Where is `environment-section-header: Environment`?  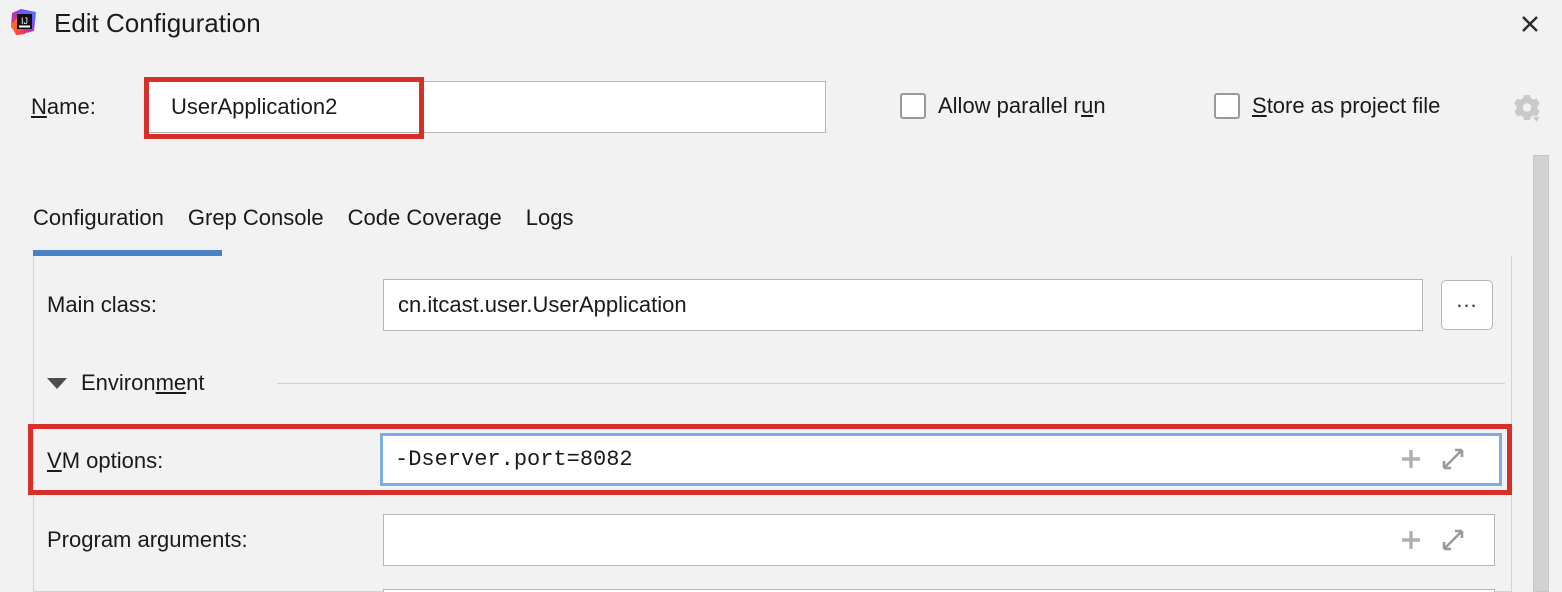
environment-section-header: Environment is located at coordinates (126, 383).